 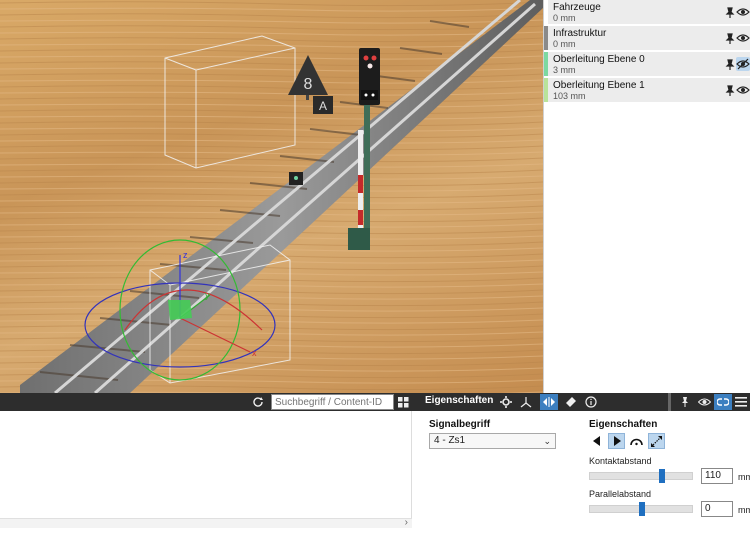 What do you see at coordinates (717, 476) in the screenshot?
I see `contact-distance-input: 110` at bounding box center [717, 476].